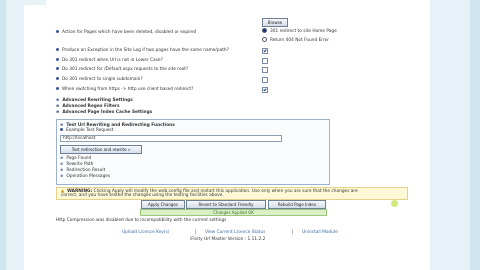 Image resolution: width=480 pixels, height=270 pixels. Describe the element at coordinates (228, 239) in the screenshot. I see `version-text: iFinity Url Master Version : 1.11.2.2` at that location.